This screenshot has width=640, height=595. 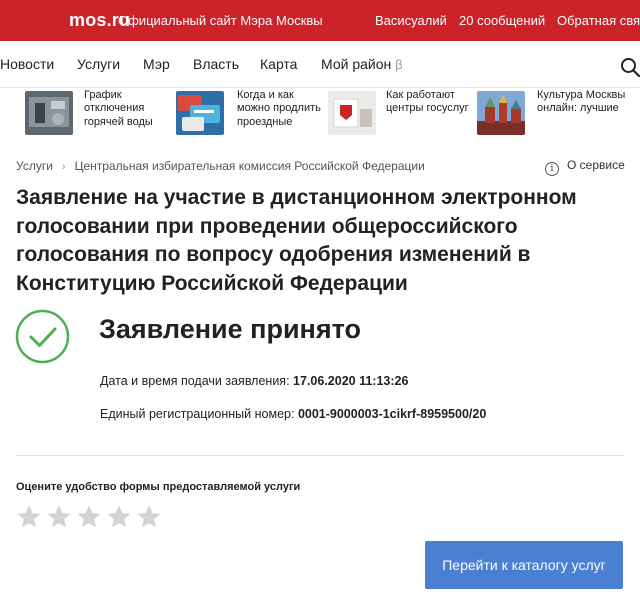 What do you see at coordinates (216, 64) in the screenshot?
I see `nav-item-government: Власть` at bounding box center [216, 64].